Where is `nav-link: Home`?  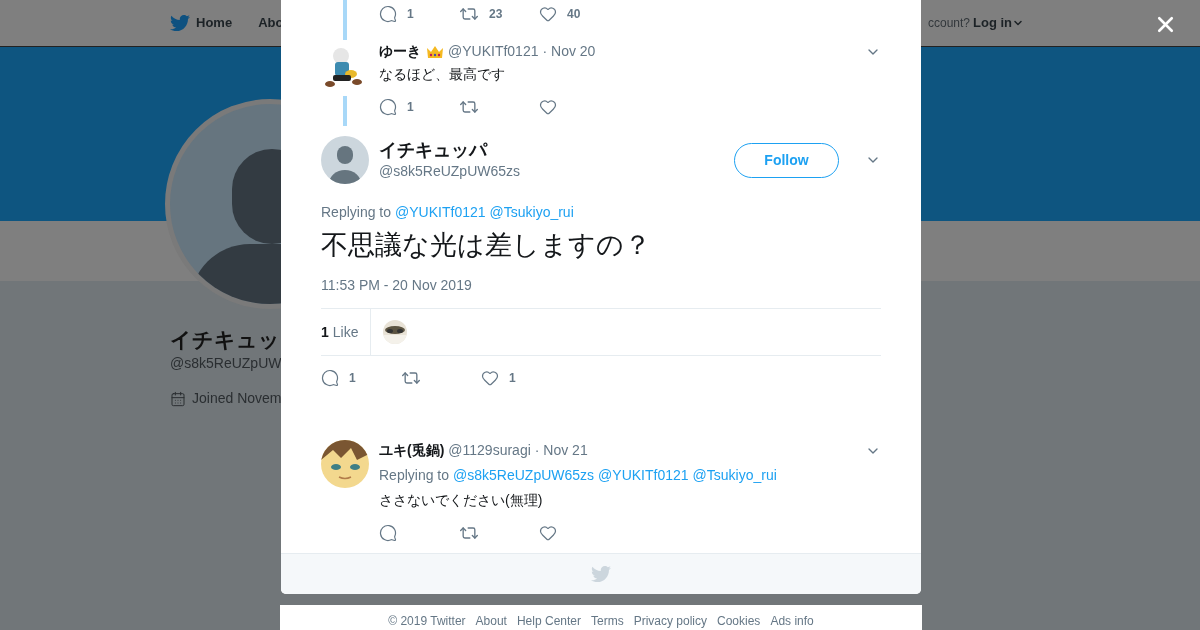 nav-link: Home is located at coordinates (201, 23).